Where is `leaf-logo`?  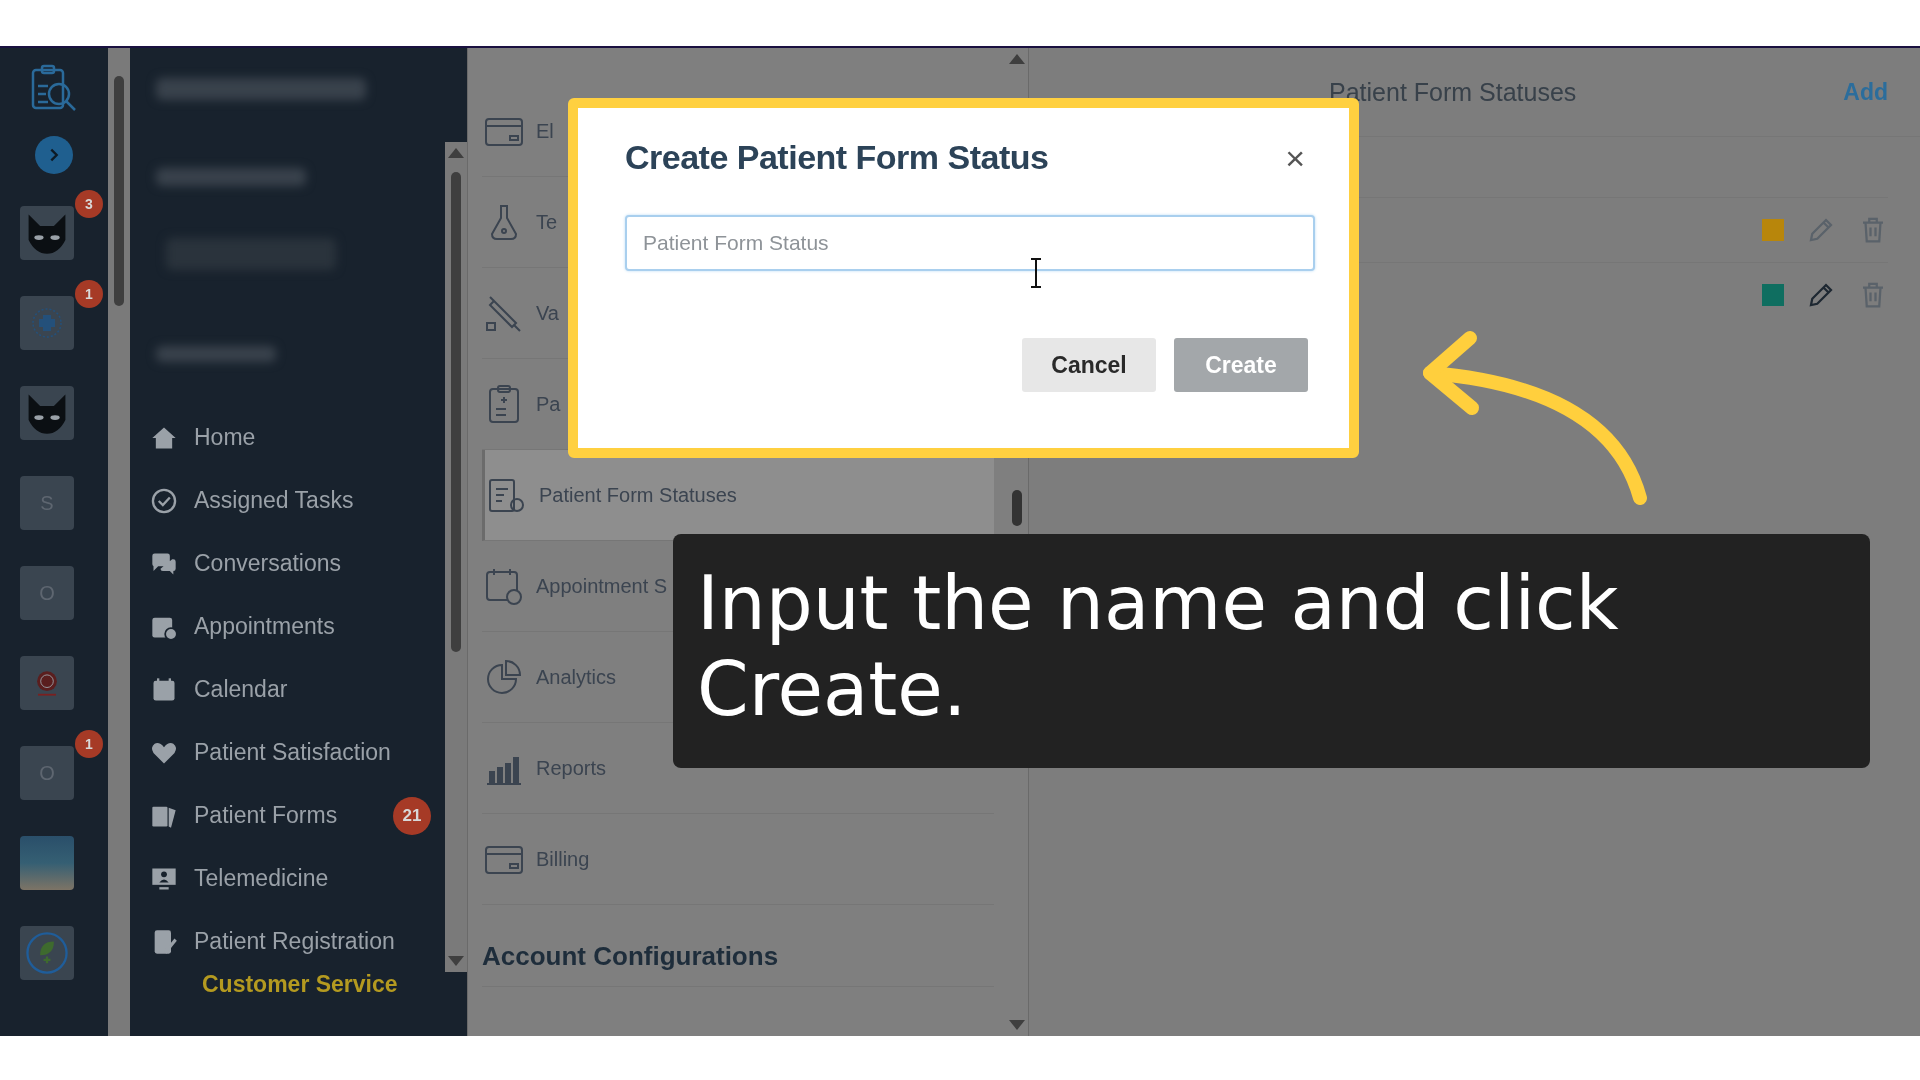 leaf-logo is located at coordinates (47, 953).